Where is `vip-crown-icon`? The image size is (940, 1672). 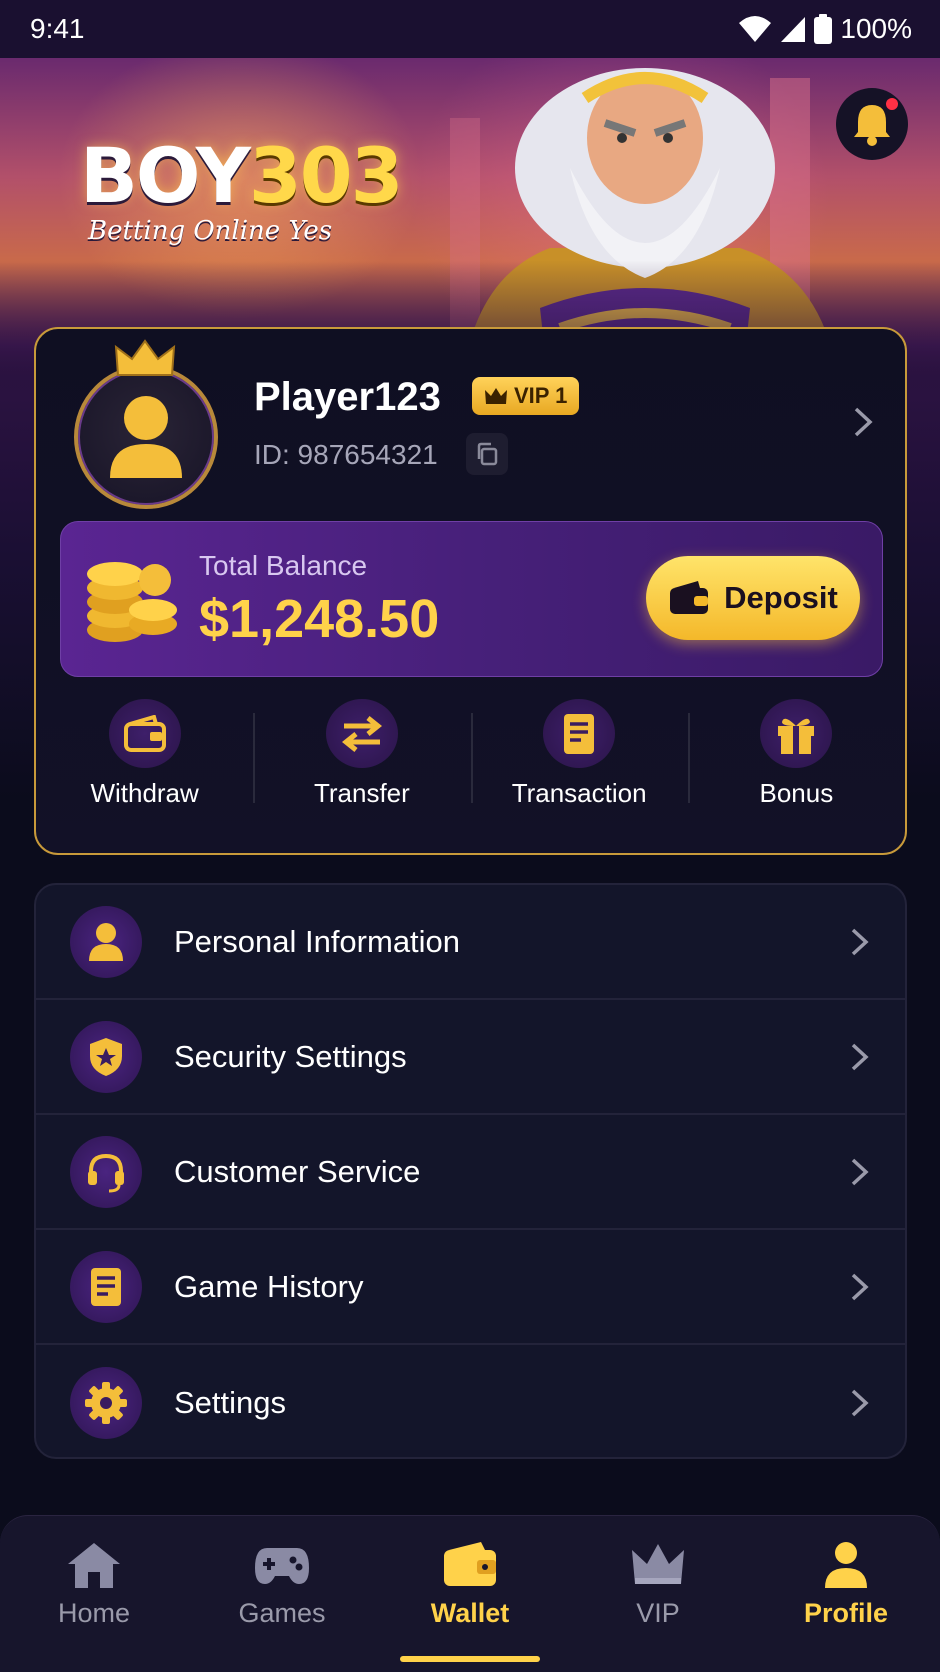 vip-crown-icon is located at coordinates (496, 396).